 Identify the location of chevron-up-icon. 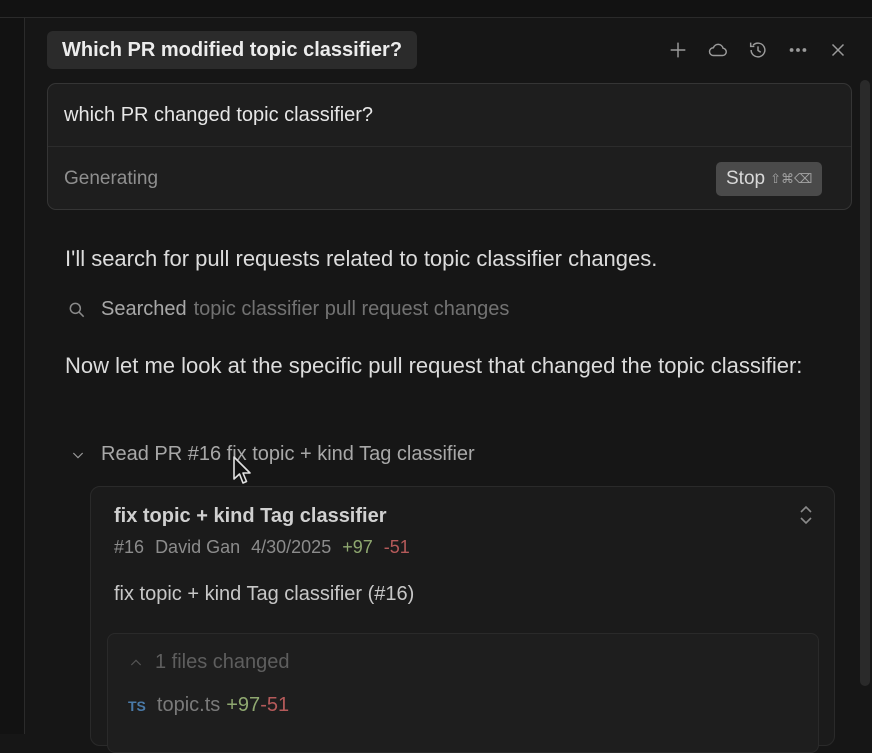
(136, 661).